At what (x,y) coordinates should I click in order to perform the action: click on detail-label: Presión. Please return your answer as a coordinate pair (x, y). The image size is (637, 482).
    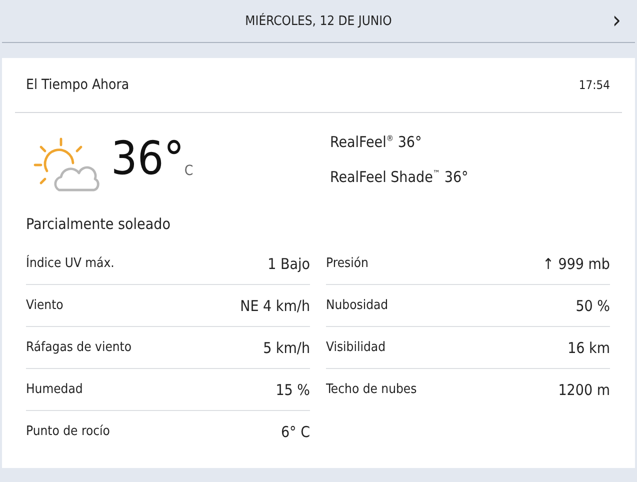
    Looking at the image, I should click on (347, 263).